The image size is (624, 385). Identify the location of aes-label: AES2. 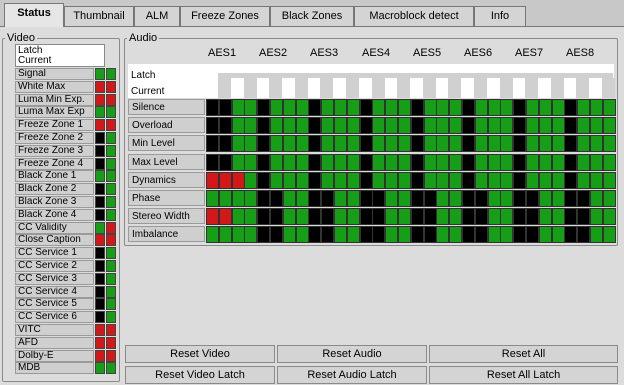
(273, 53).